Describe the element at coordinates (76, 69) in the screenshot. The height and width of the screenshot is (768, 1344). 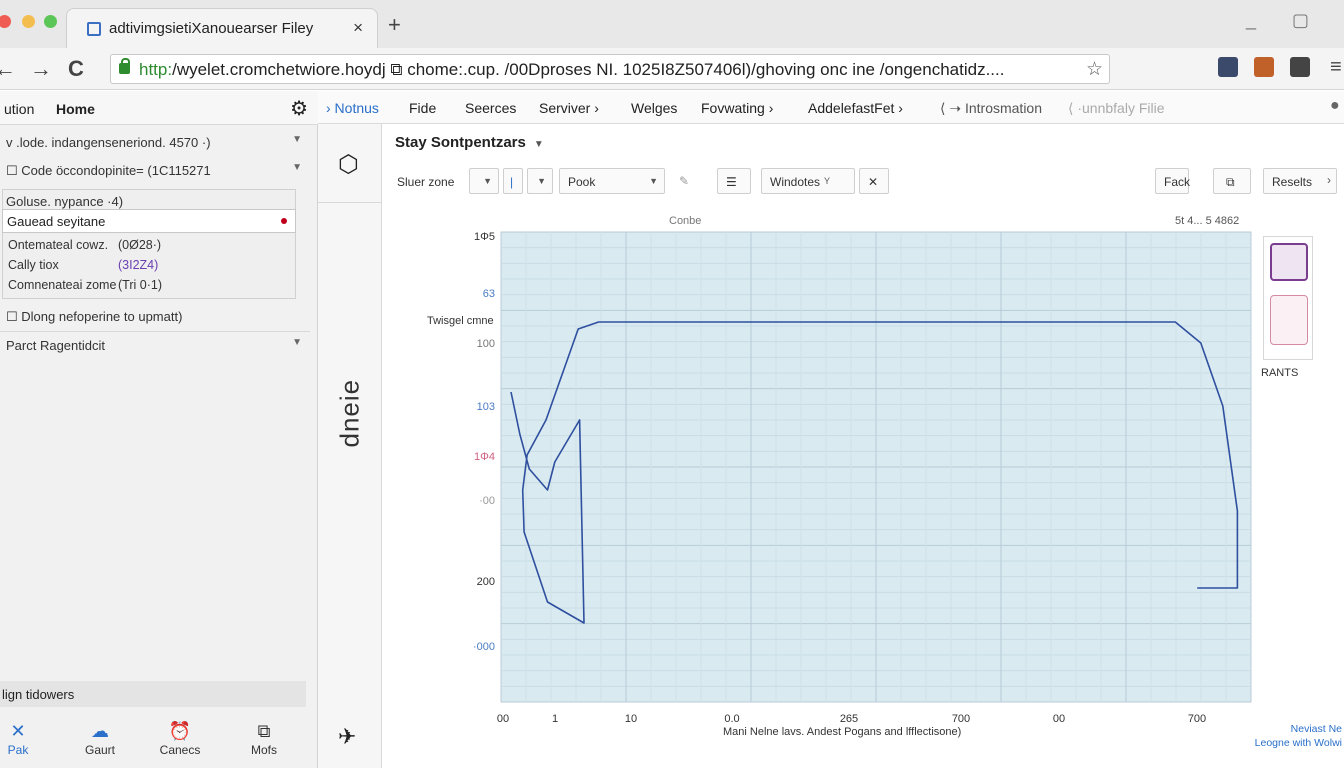
I see `reload-icon: C` at that location.